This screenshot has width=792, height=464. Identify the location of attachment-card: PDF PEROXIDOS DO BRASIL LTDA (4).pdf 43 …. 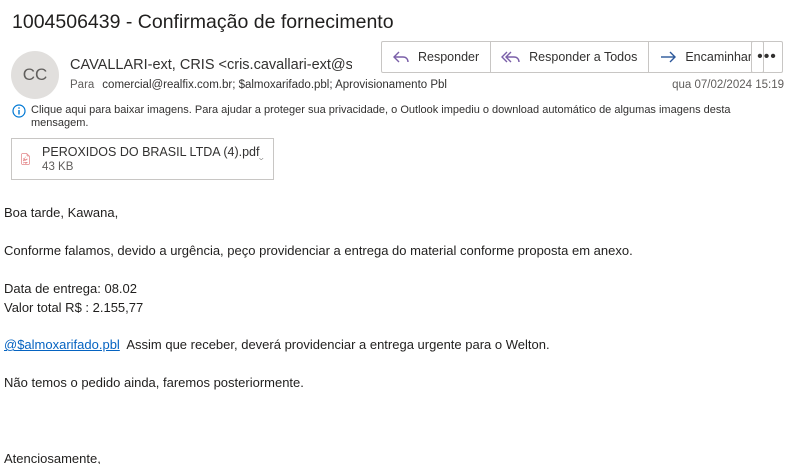
(142, 159).